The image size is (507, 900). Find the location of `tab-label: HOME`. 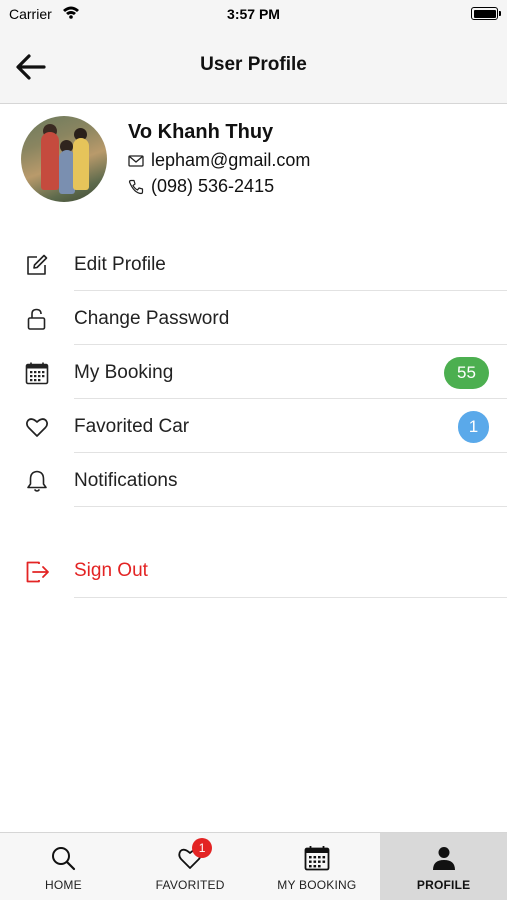

tab-label: HOME is located at coordinates (63, 885).